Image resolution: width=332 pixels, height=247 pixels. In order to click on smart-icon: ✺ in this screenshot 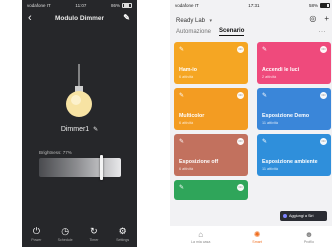, I will do `click(257, 234)`.